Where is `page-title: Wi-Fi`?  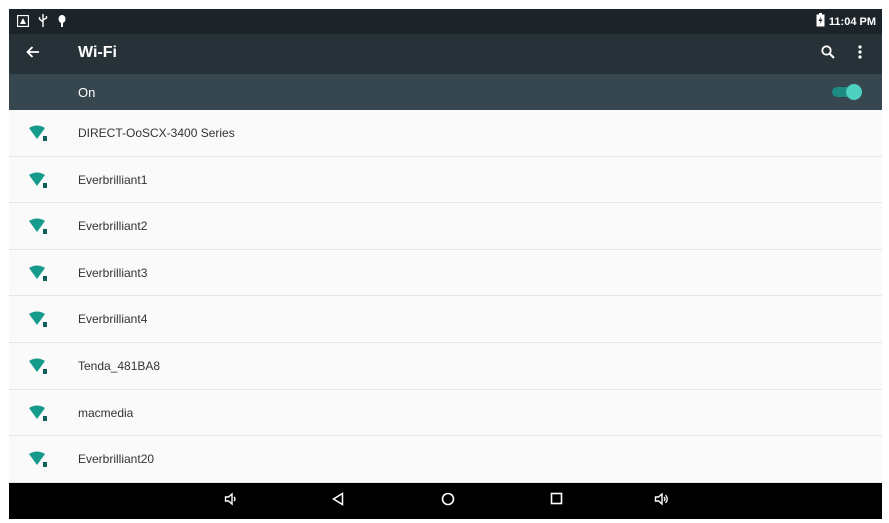
page-title: Wi-Fi is located at coordinates (97, 52).